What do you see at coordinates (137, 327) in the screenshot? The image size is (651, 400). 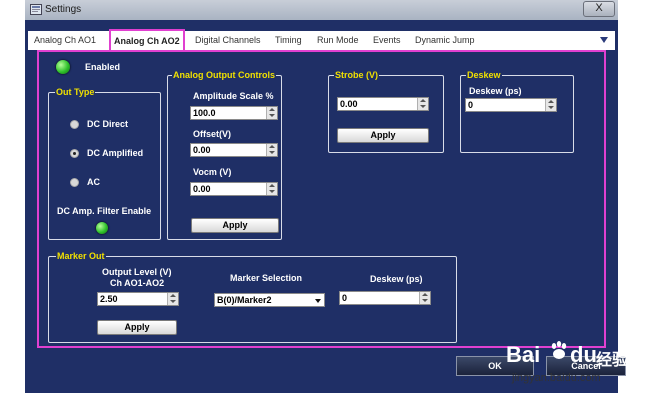 I see `marker-out-apply-button: Apply` at bounding box center [137, 327].